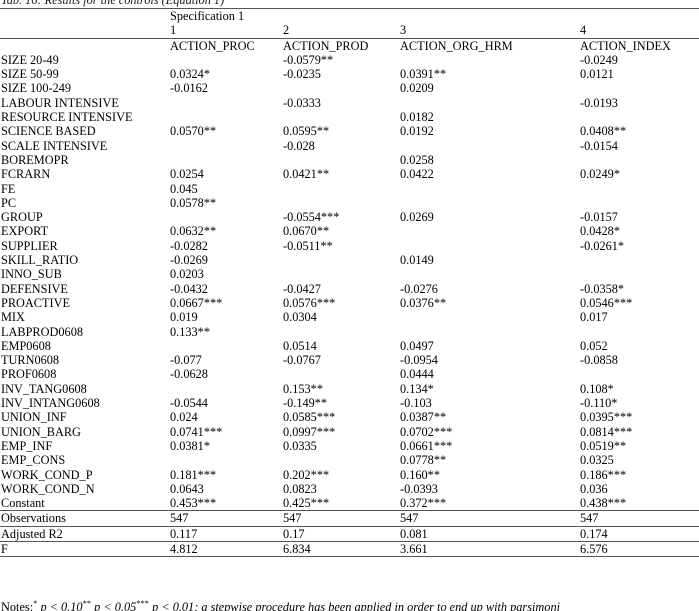 The width and height of the screenshot is (699, 611). I want to click on coefficient-cell: -0.028, so click(299, 145).